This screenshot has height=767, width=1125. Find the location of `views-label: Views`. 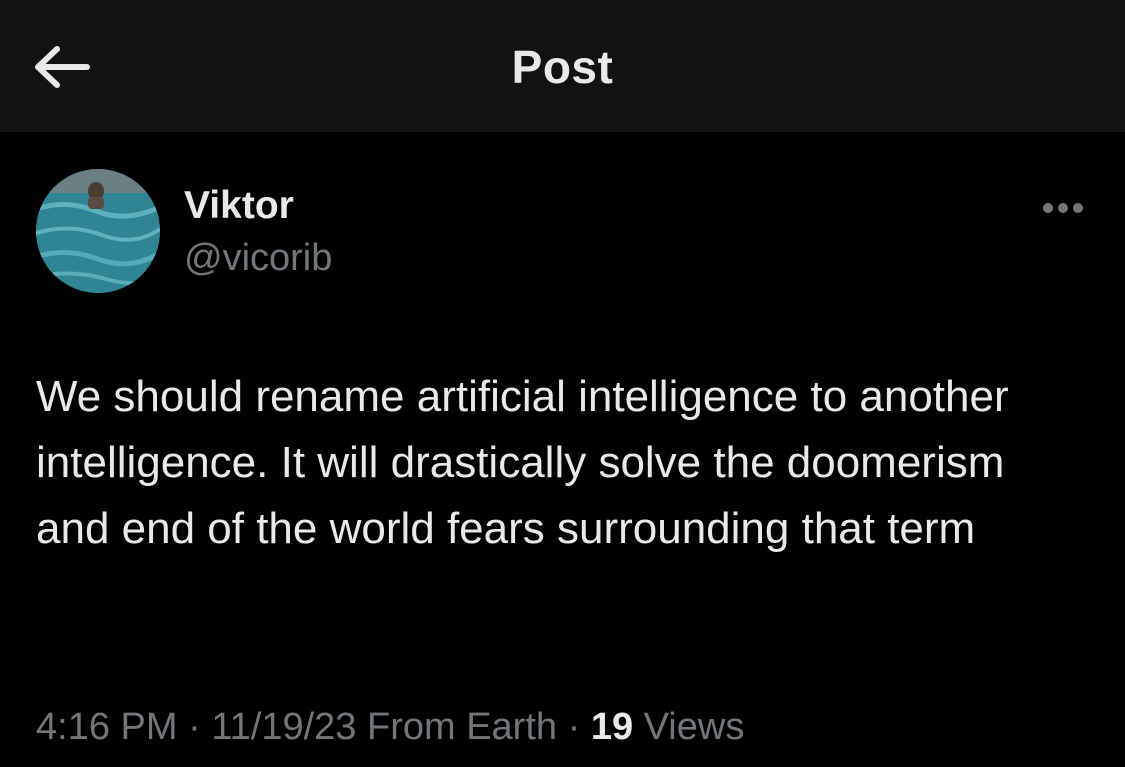

views-label: Views is located at coordinates (689, 727).